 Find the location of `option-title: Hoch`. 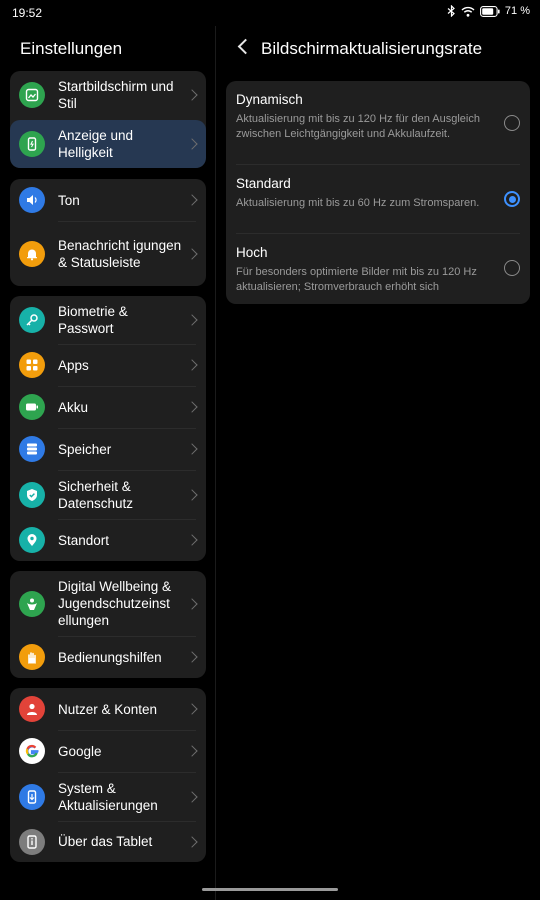

option-title: Hoch is located at coordinates (252, 252).